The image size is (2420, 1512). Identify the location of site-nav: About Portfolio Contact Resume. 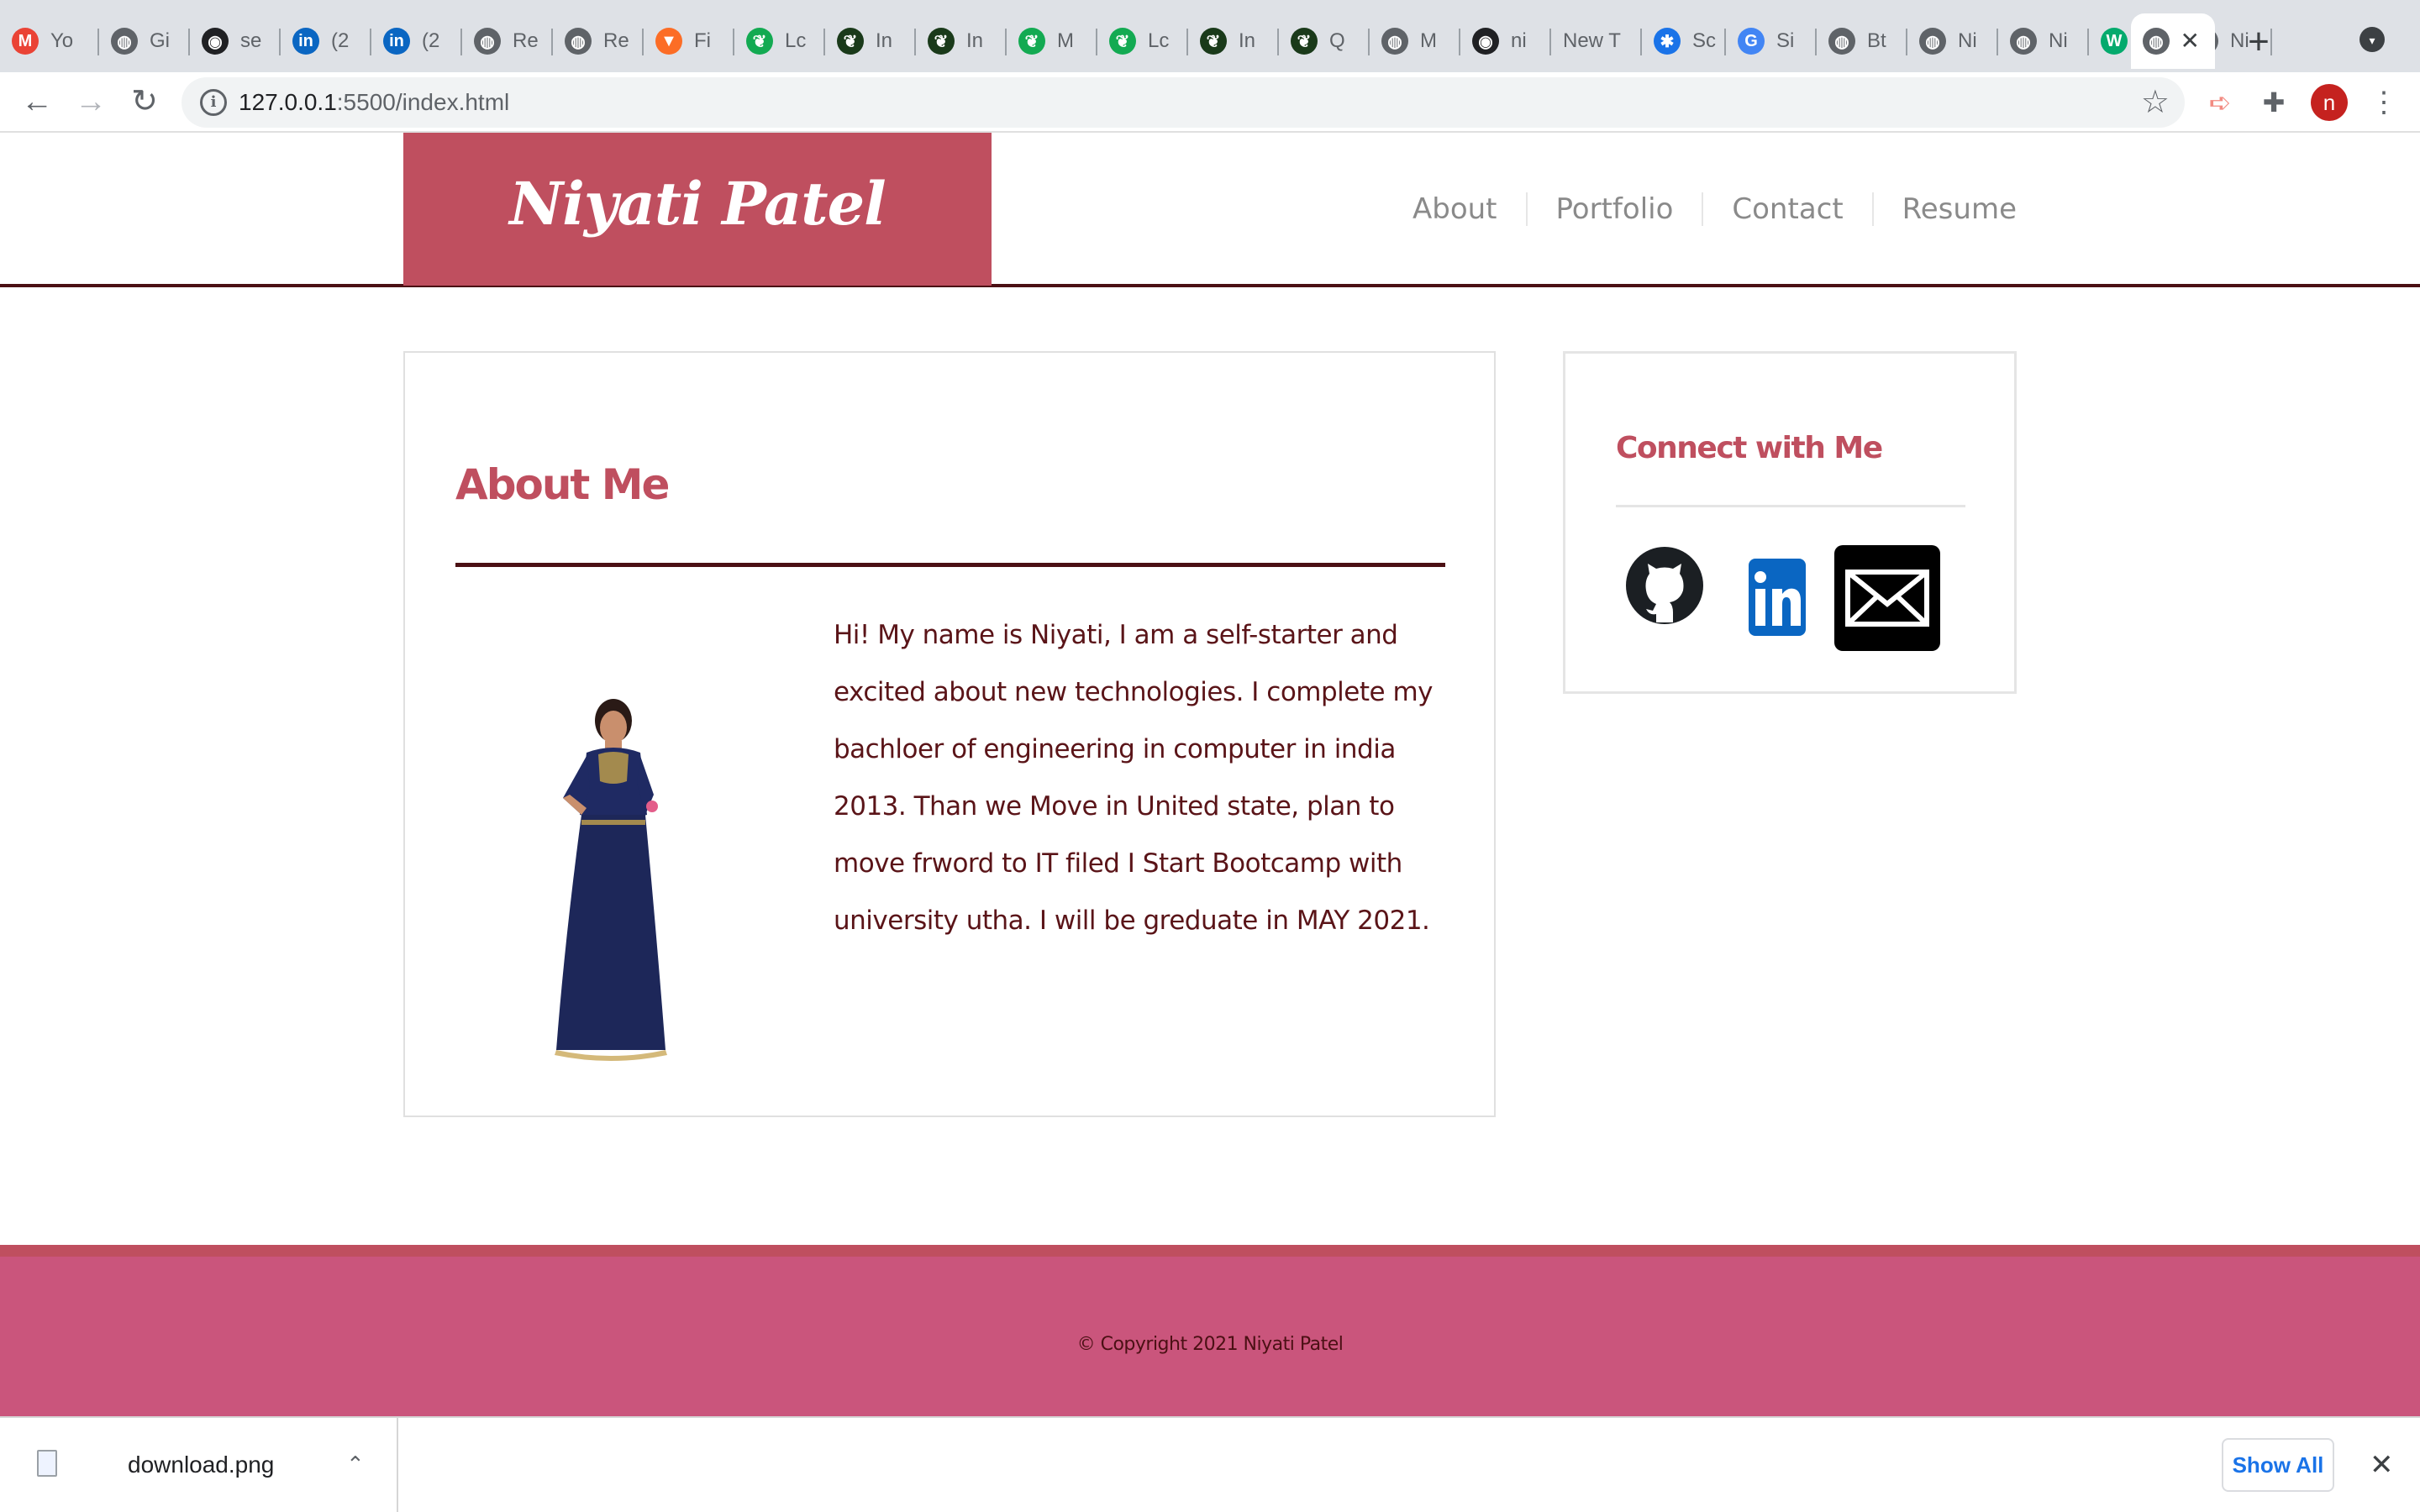
(1700, 209).